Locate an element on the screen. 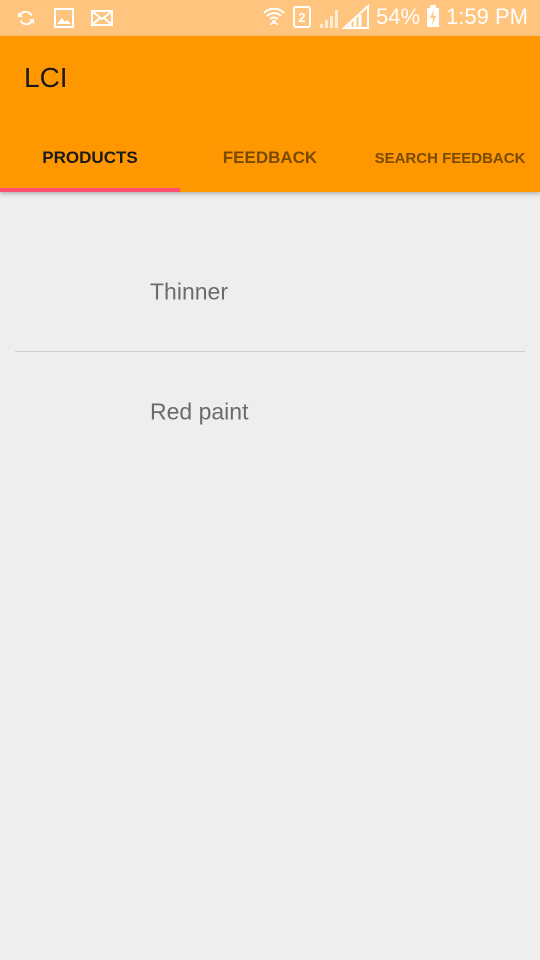 The image size is (540, 960). image-icon is located at coordinates (64, 18).